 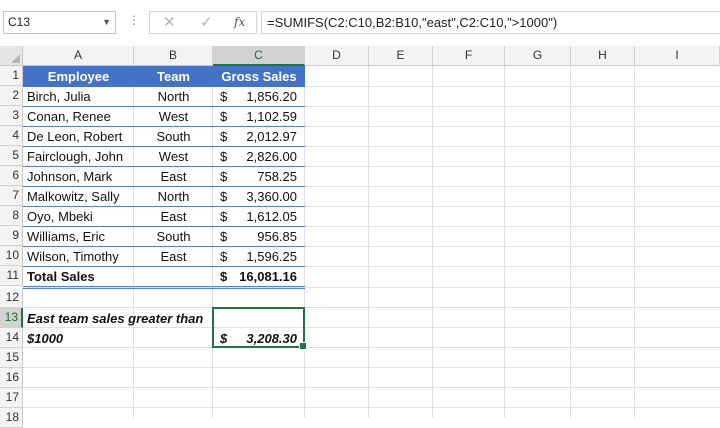 I want to click on cell-employee: Conan, Renee, so click(x=69, y=117).